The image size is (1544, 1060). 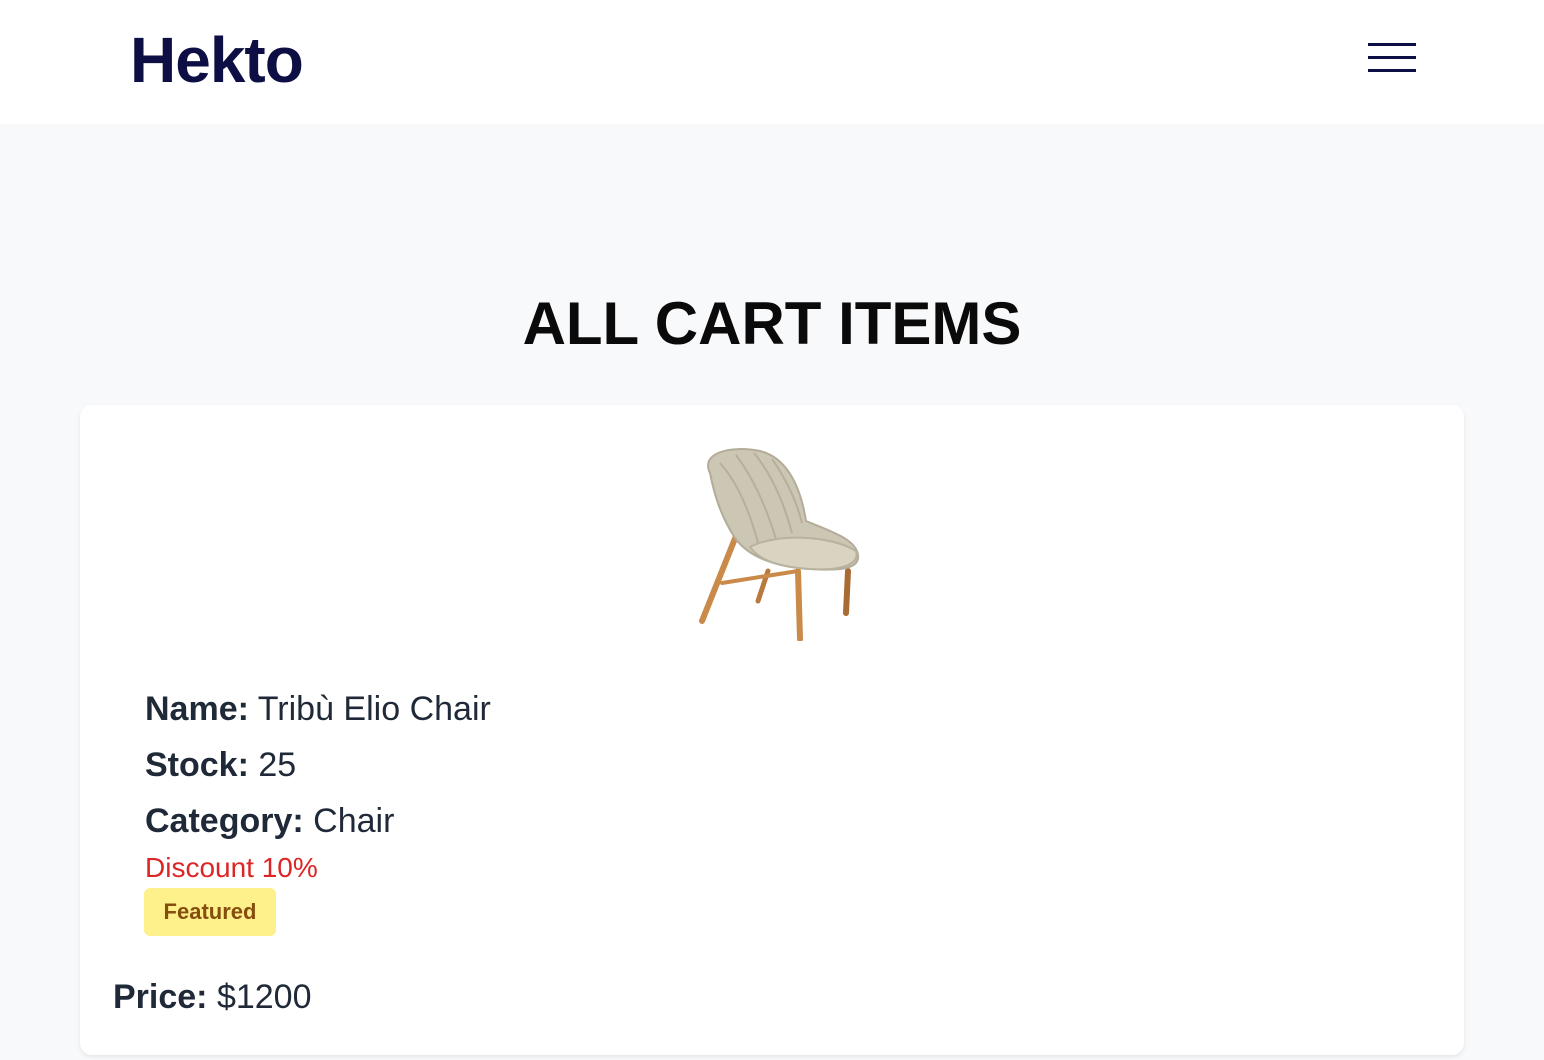 What do you see at coordinates (197, 709) in the screenshot?
I see `name-label: Name:` at bounding box center [197, 709].